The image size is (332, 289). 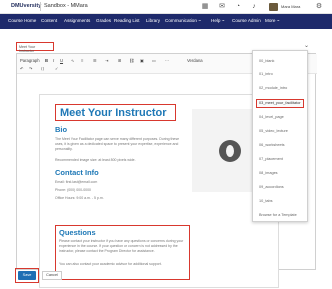 I want to click on nav-communication: Communication ~, so click(x=183, y=20).